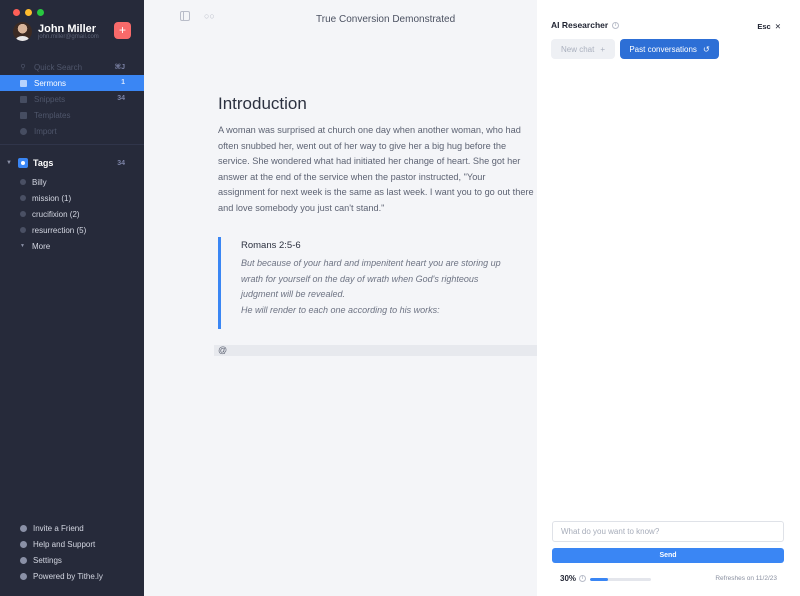  What do you see at coordinates (23, 83) in the screenshot?
I see `book-icon` at bounding box center [23, 83].